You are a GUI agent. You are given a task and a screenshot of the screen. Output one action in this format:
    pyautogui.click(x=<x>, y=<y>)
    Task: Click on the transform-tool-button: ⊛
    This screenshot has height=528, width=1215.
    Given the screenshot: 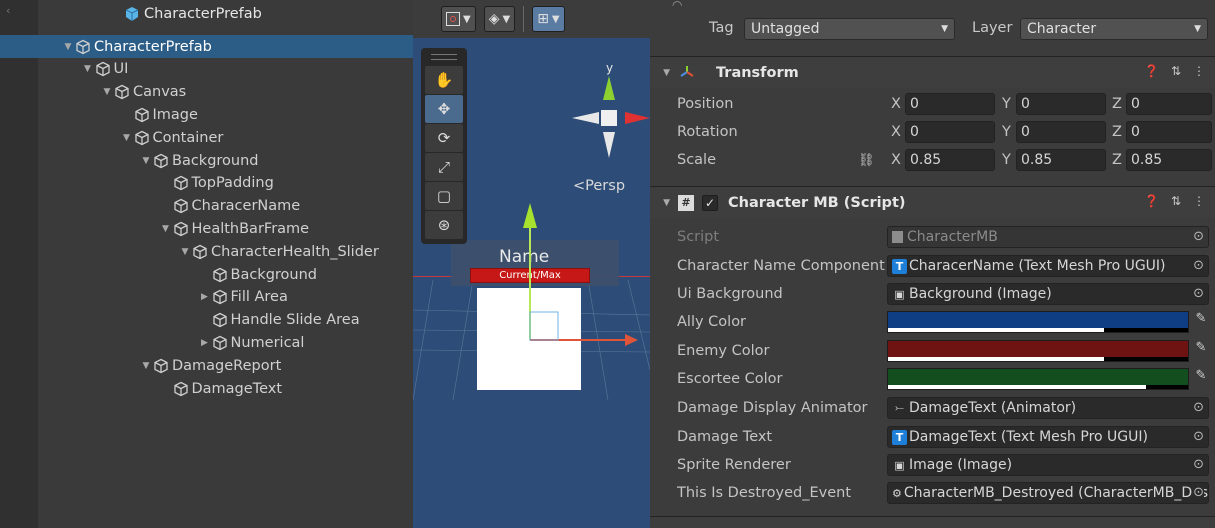 What is the action you would take?
    pyautogui.click(x=444, y=225)
    